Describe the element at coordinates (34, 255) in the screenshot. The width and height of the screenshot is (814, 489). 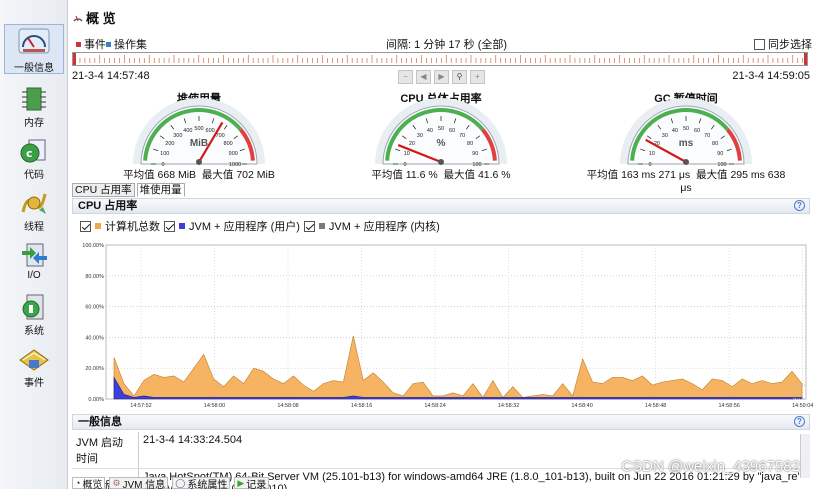
I see `io-icon` at that location.